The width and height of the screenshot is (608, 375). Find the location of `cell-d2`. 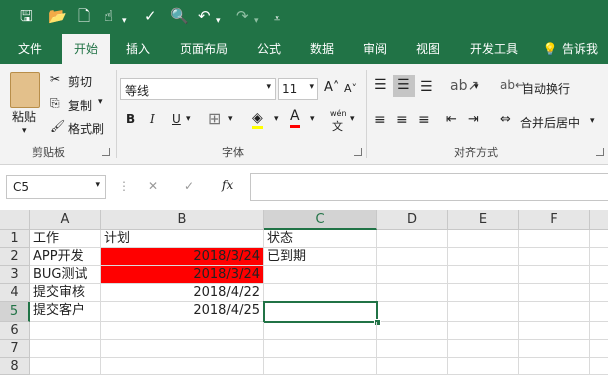

cell-d2 is located at coordinates (412, 257).